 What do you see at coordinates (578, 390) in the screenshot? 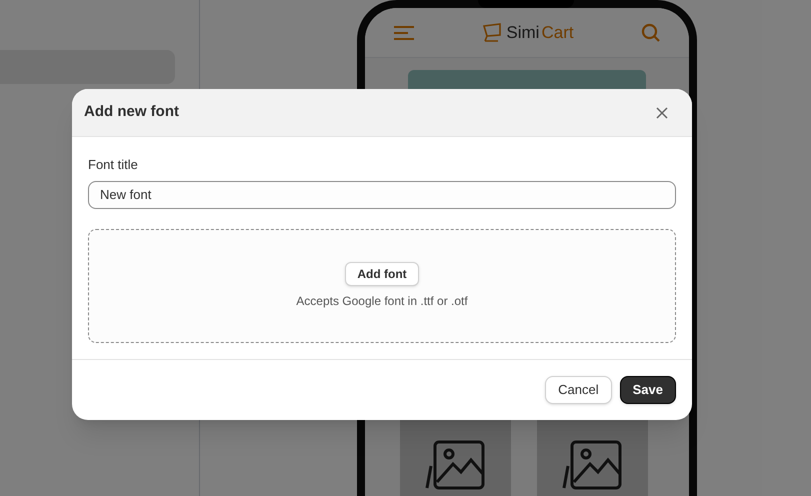
I see `cancel-button: Cancel` at bounding box center [578, 390].